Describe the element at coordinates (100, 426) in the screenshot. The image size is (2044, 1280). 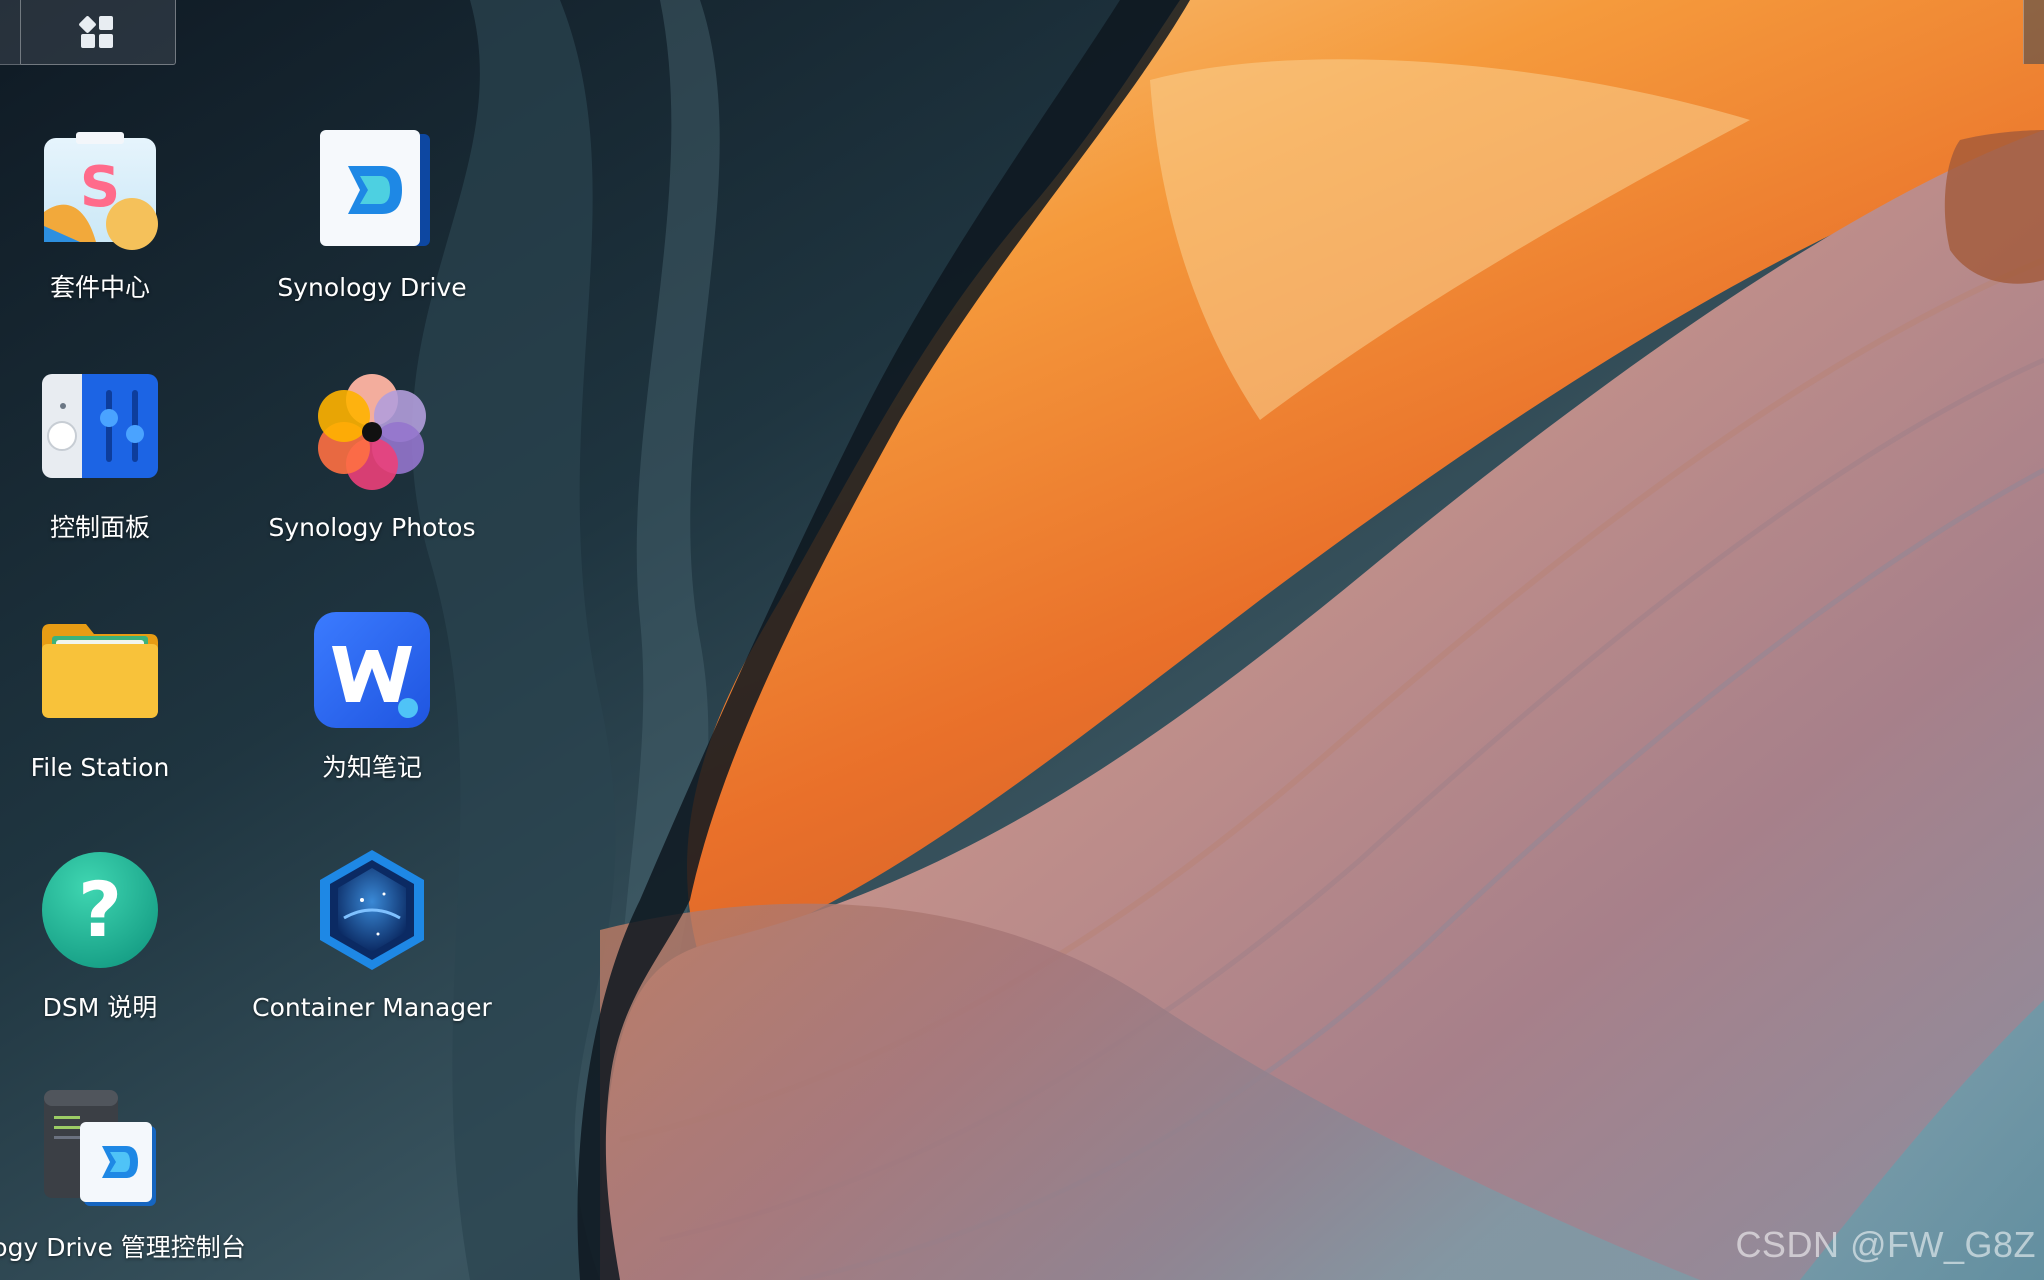
I see `control-panel-icon` at that location.